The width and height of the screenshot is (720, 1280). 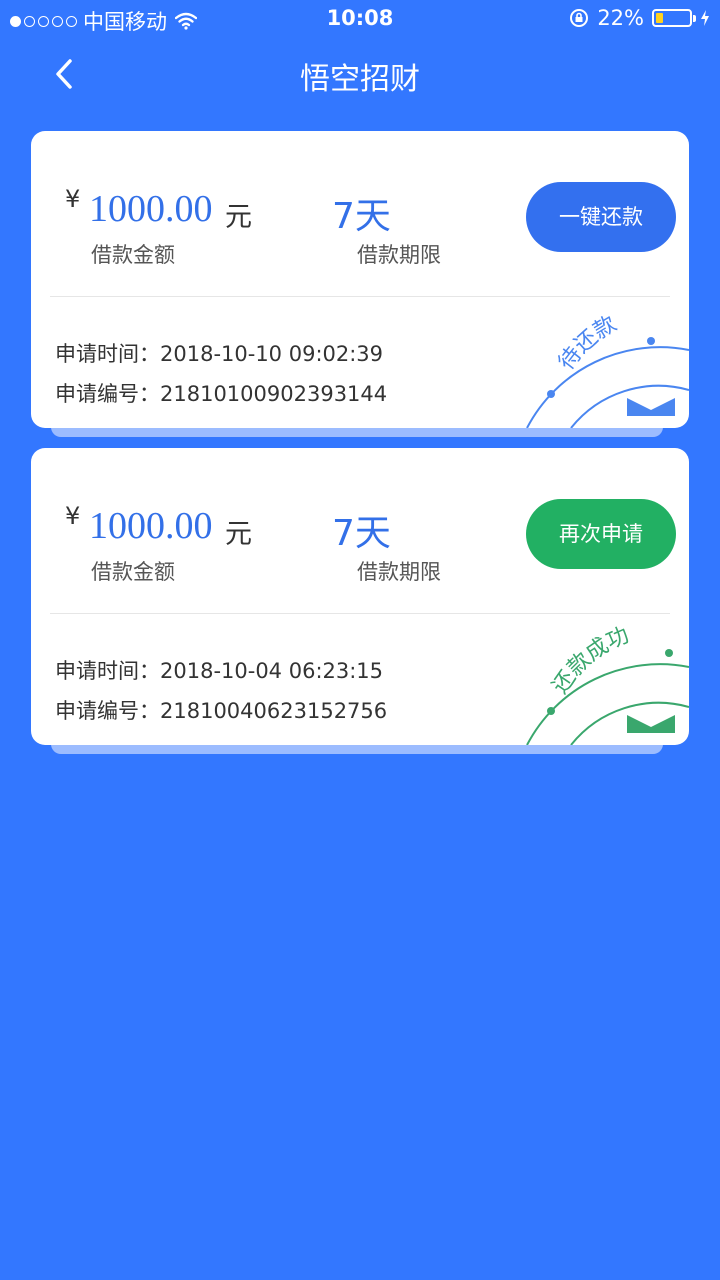 What do you see at coordinates (360, 19) in the screenshot?
I see `status-bar: 中国移动 10:08 22%` at bounding box center [360, 19].